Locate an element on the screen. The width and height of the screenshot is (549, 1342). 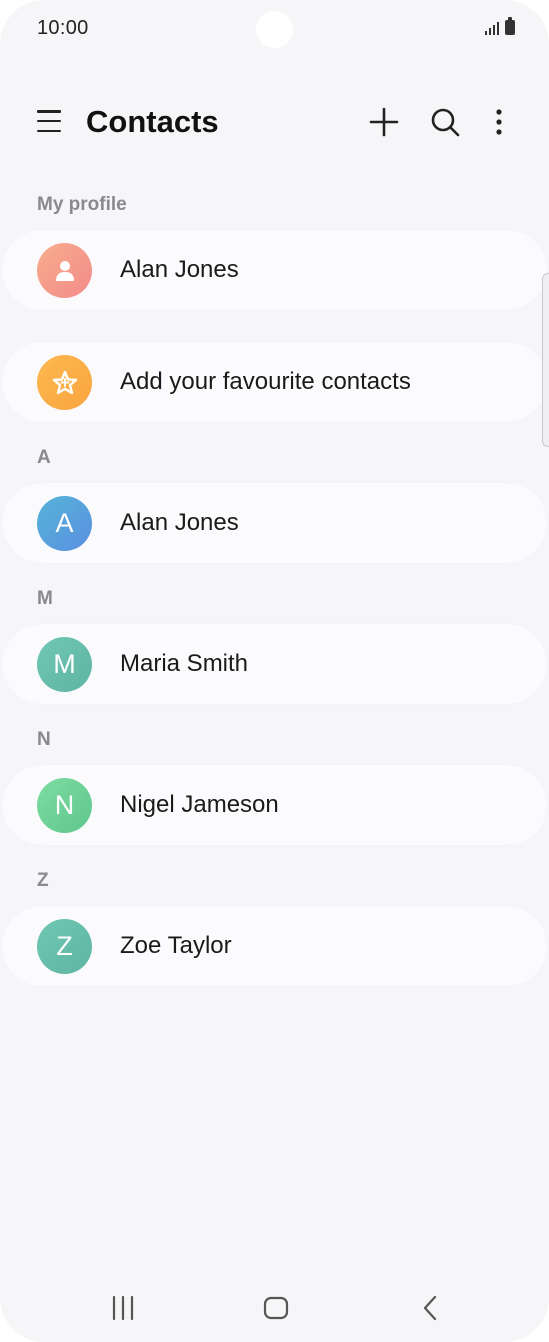
my-profile-row: Alan Jones is located at coordinates (274, 270).